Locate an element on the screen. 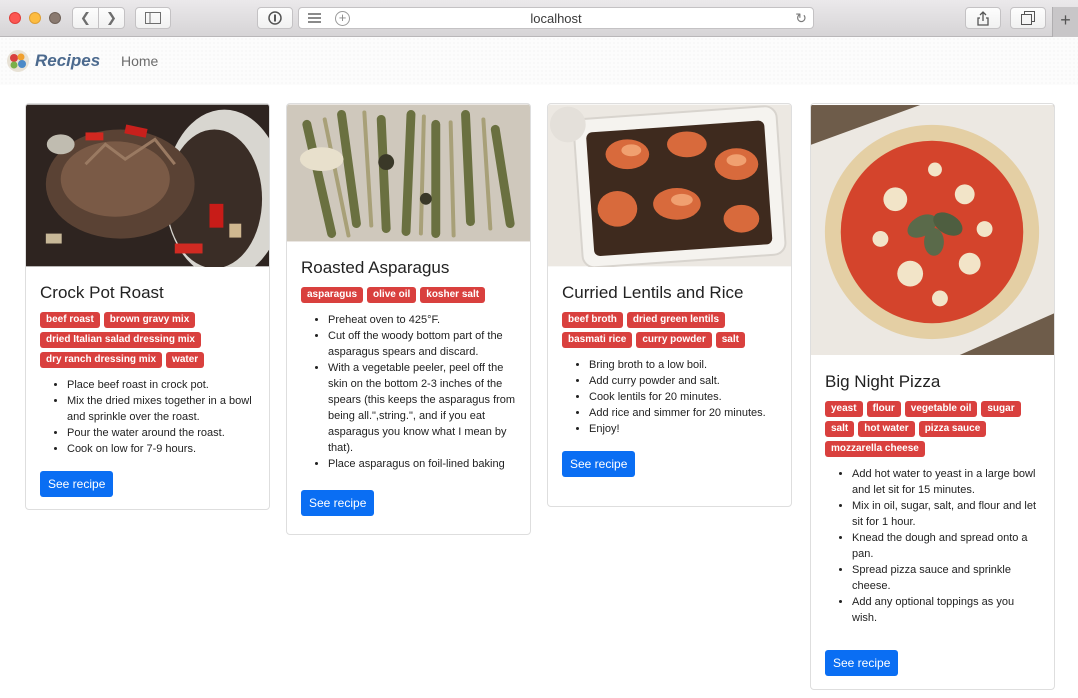 Image resolution: width=1078 pixels, height=698 pixels. step-item: Place asparagus on foil-lined baking is located at coordinates (422, 464).